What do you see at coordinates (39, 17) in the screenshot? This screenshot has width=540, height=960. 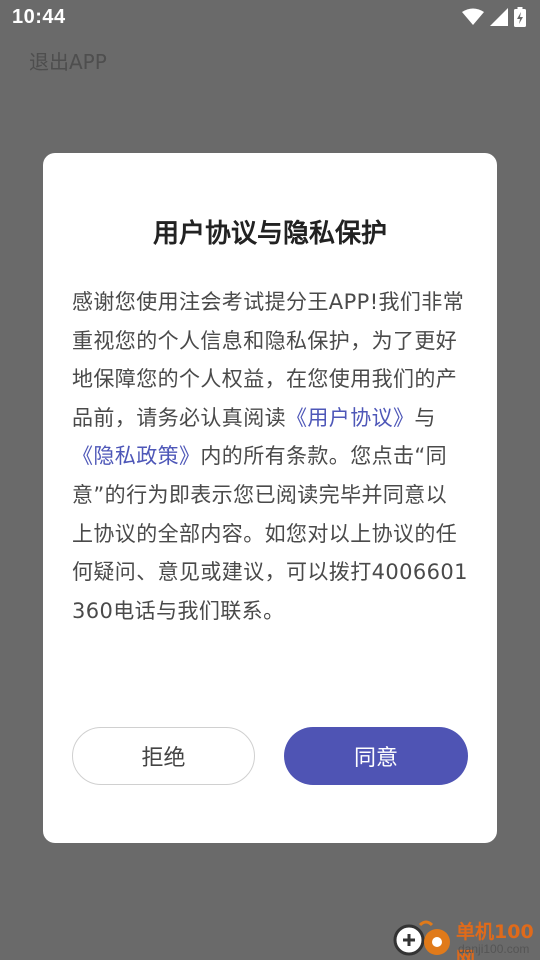 I see `status-time: 10:44` at bounding box center [39, 17].